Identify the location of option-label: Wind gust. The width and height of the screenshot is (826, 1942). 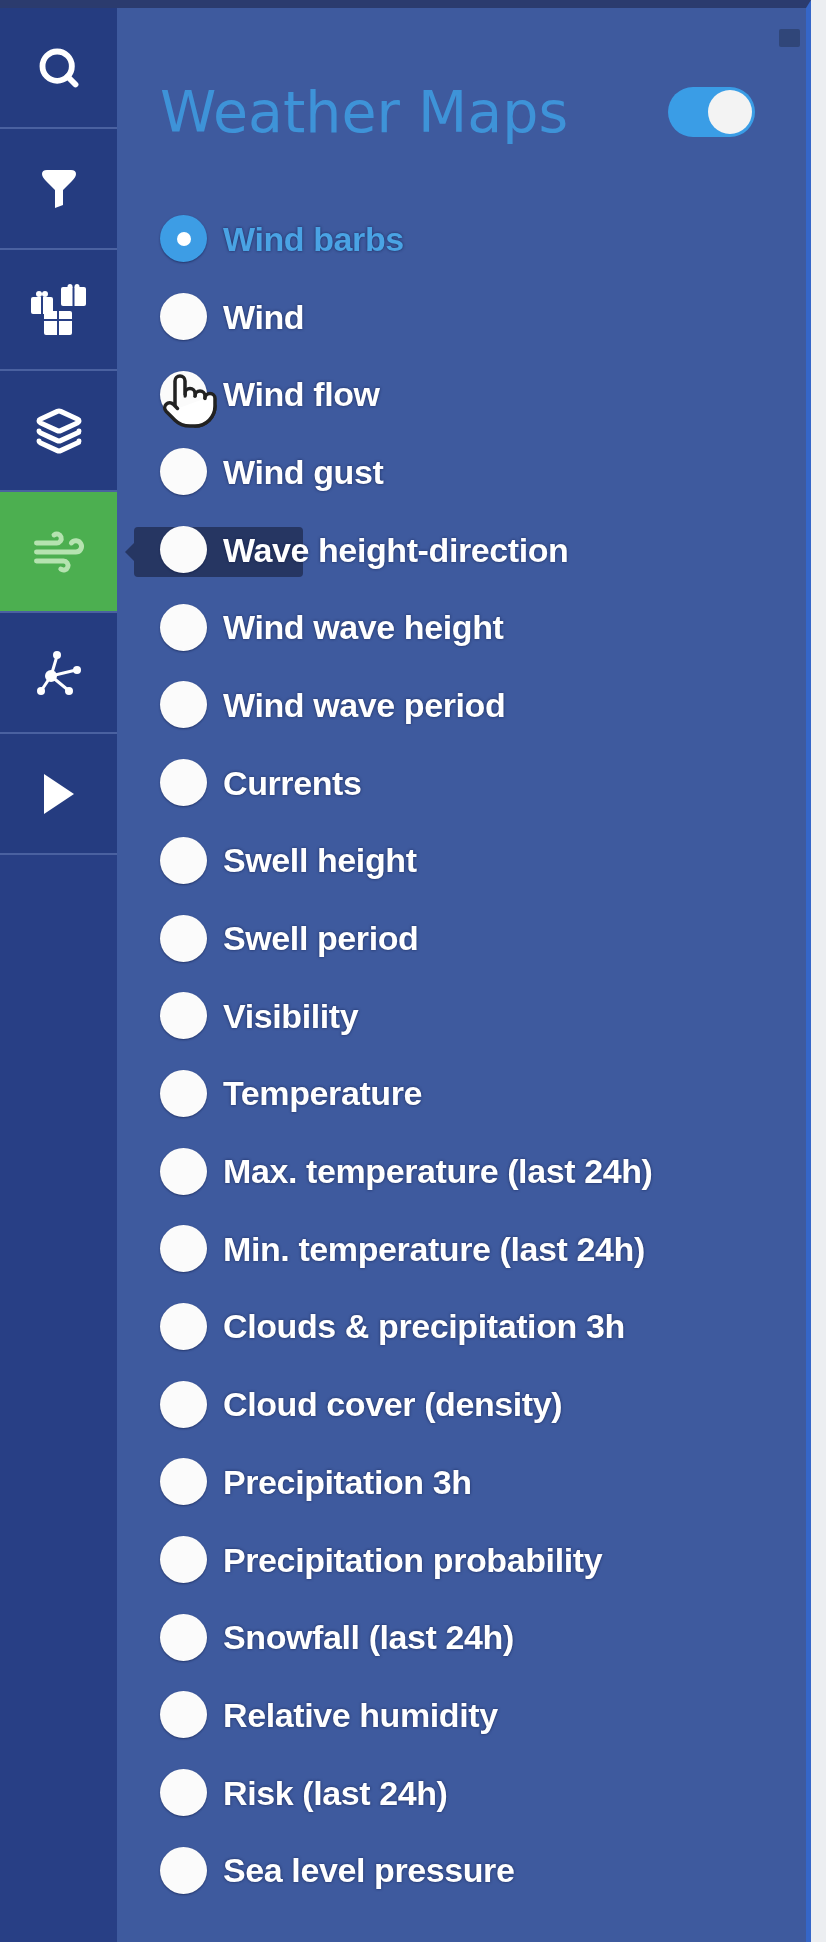
(303, 471).